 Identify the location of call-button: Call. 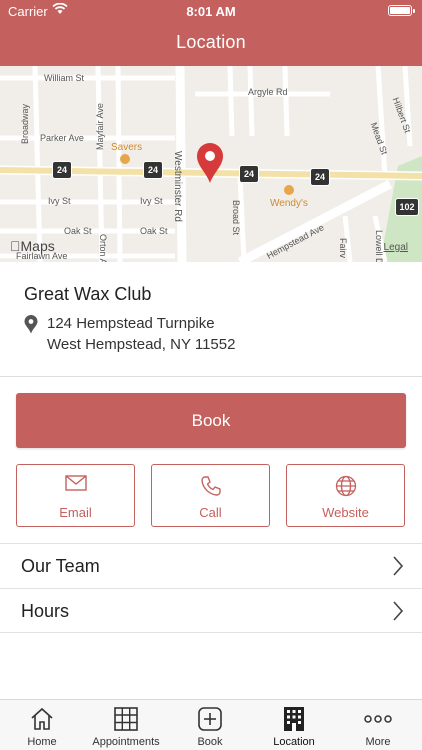
(210, 495).